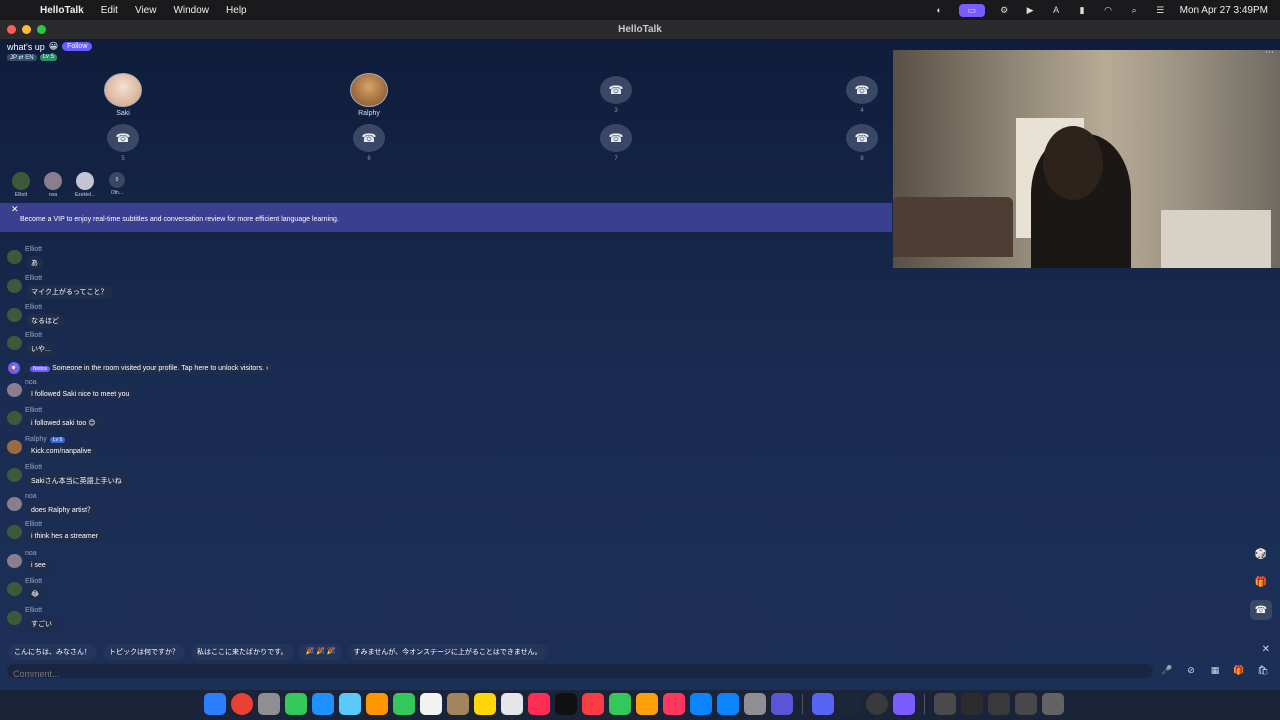 The width and height of the screenshot is (1280, 720). What do you see at coordinates (52, 652) in the screenshot?
I see `quick-reply: こんにちは、みなさん！` at bounding box center [52, 652].